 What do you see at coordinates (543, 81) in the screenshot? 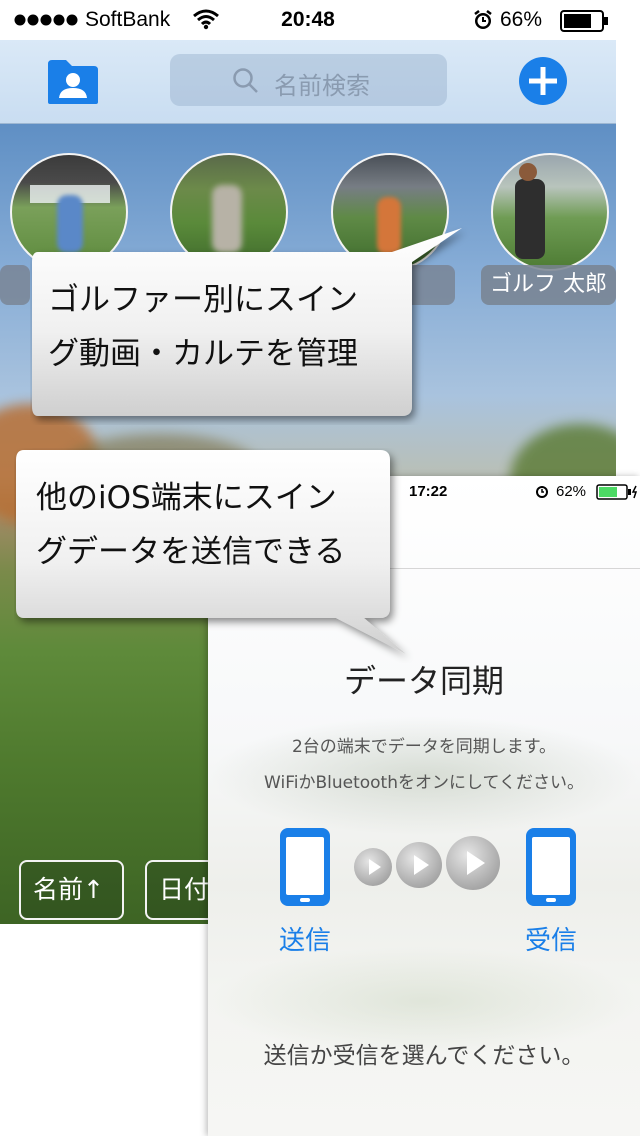
I see `add-button` at bounding box center [543, 81].